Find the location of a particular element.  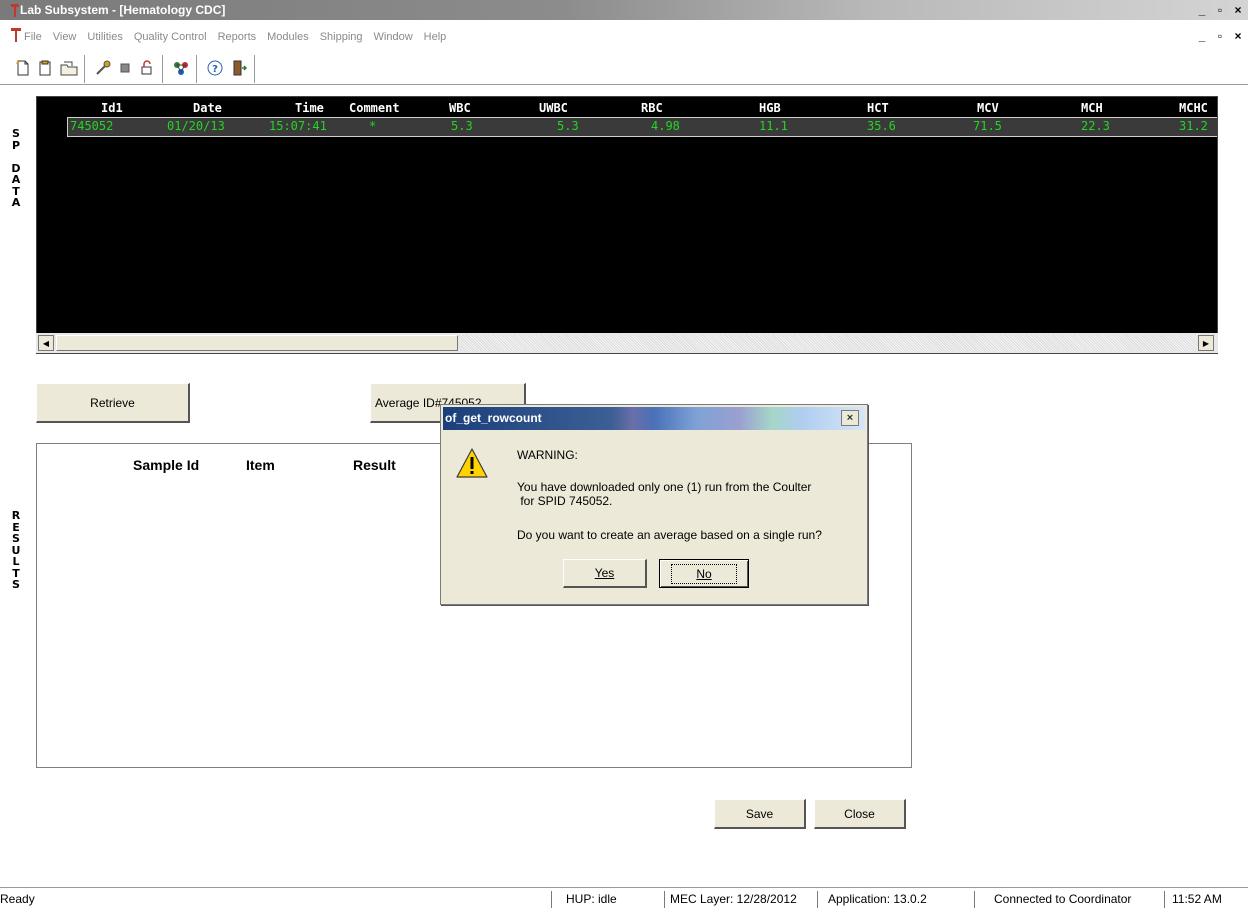

column-header-comment: Comment is located at coordinates (374, 108).